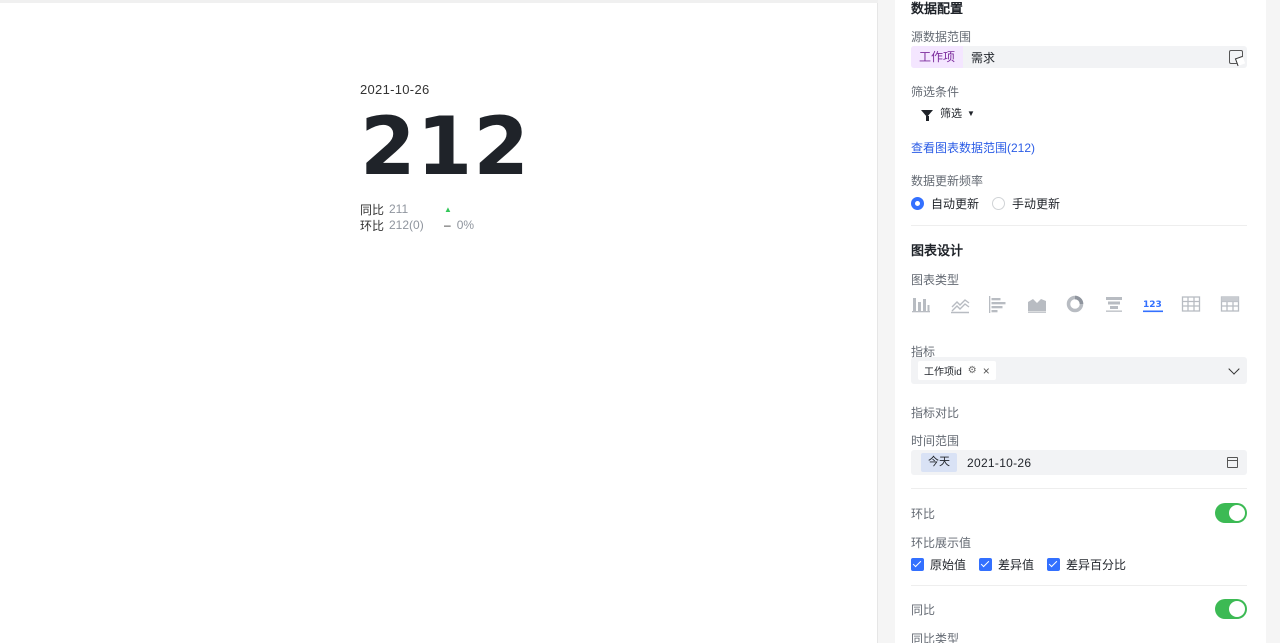 The image size is (1280, 643). I want to click on metric-compare-label: 指标对比, so click(935, 413).